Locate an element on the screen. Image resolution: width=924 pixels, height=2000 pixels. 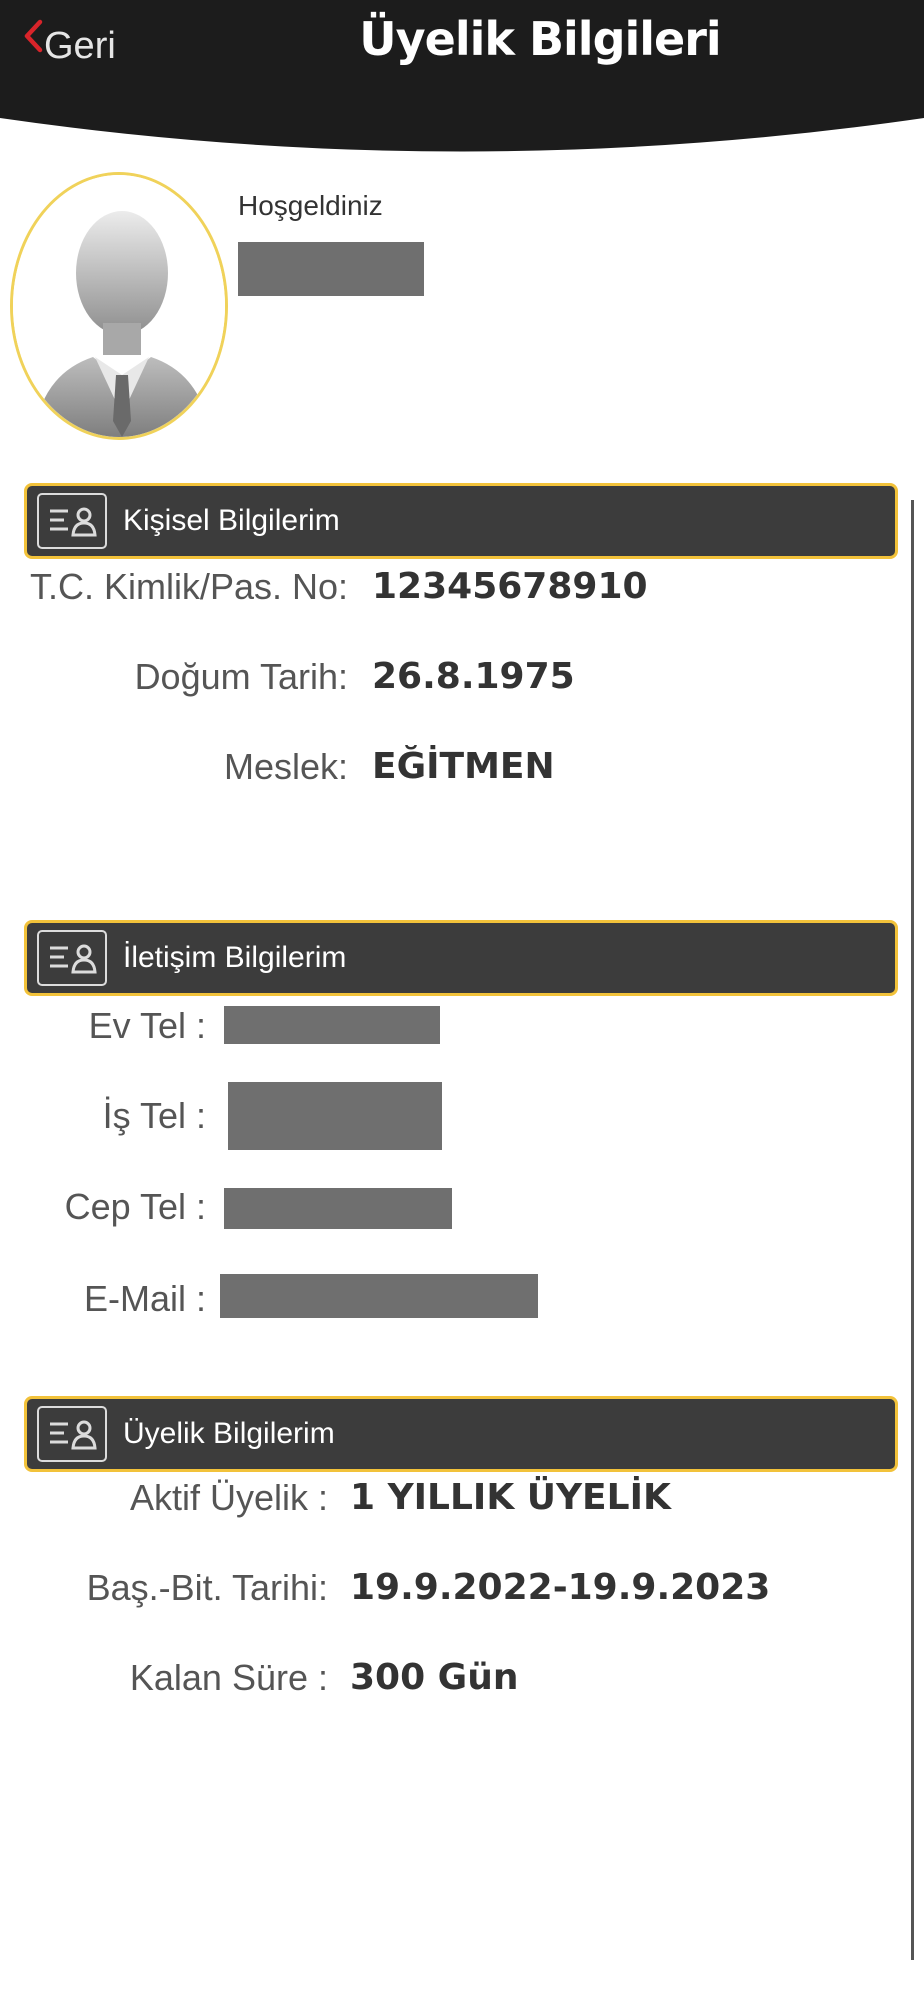
back-button-label: Geri is located at coordinates (80, 45).